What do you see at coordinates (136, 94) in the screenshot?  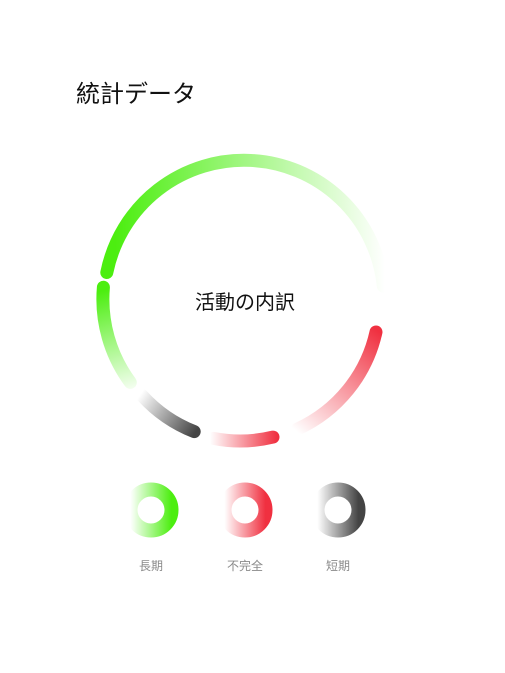 I see `page-title: 統計データ` at bounding box center [136, 94].